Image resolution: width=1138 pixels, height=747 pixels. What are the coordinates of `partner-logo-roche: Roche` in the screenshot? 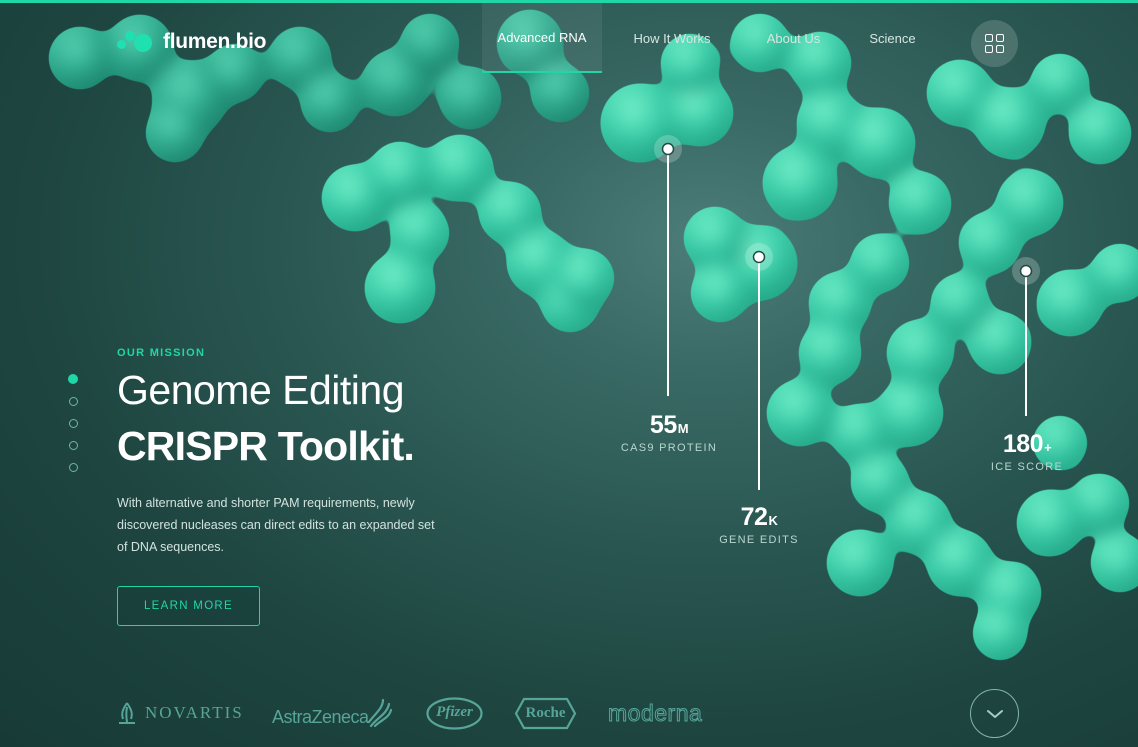 It's located at (545, 713).